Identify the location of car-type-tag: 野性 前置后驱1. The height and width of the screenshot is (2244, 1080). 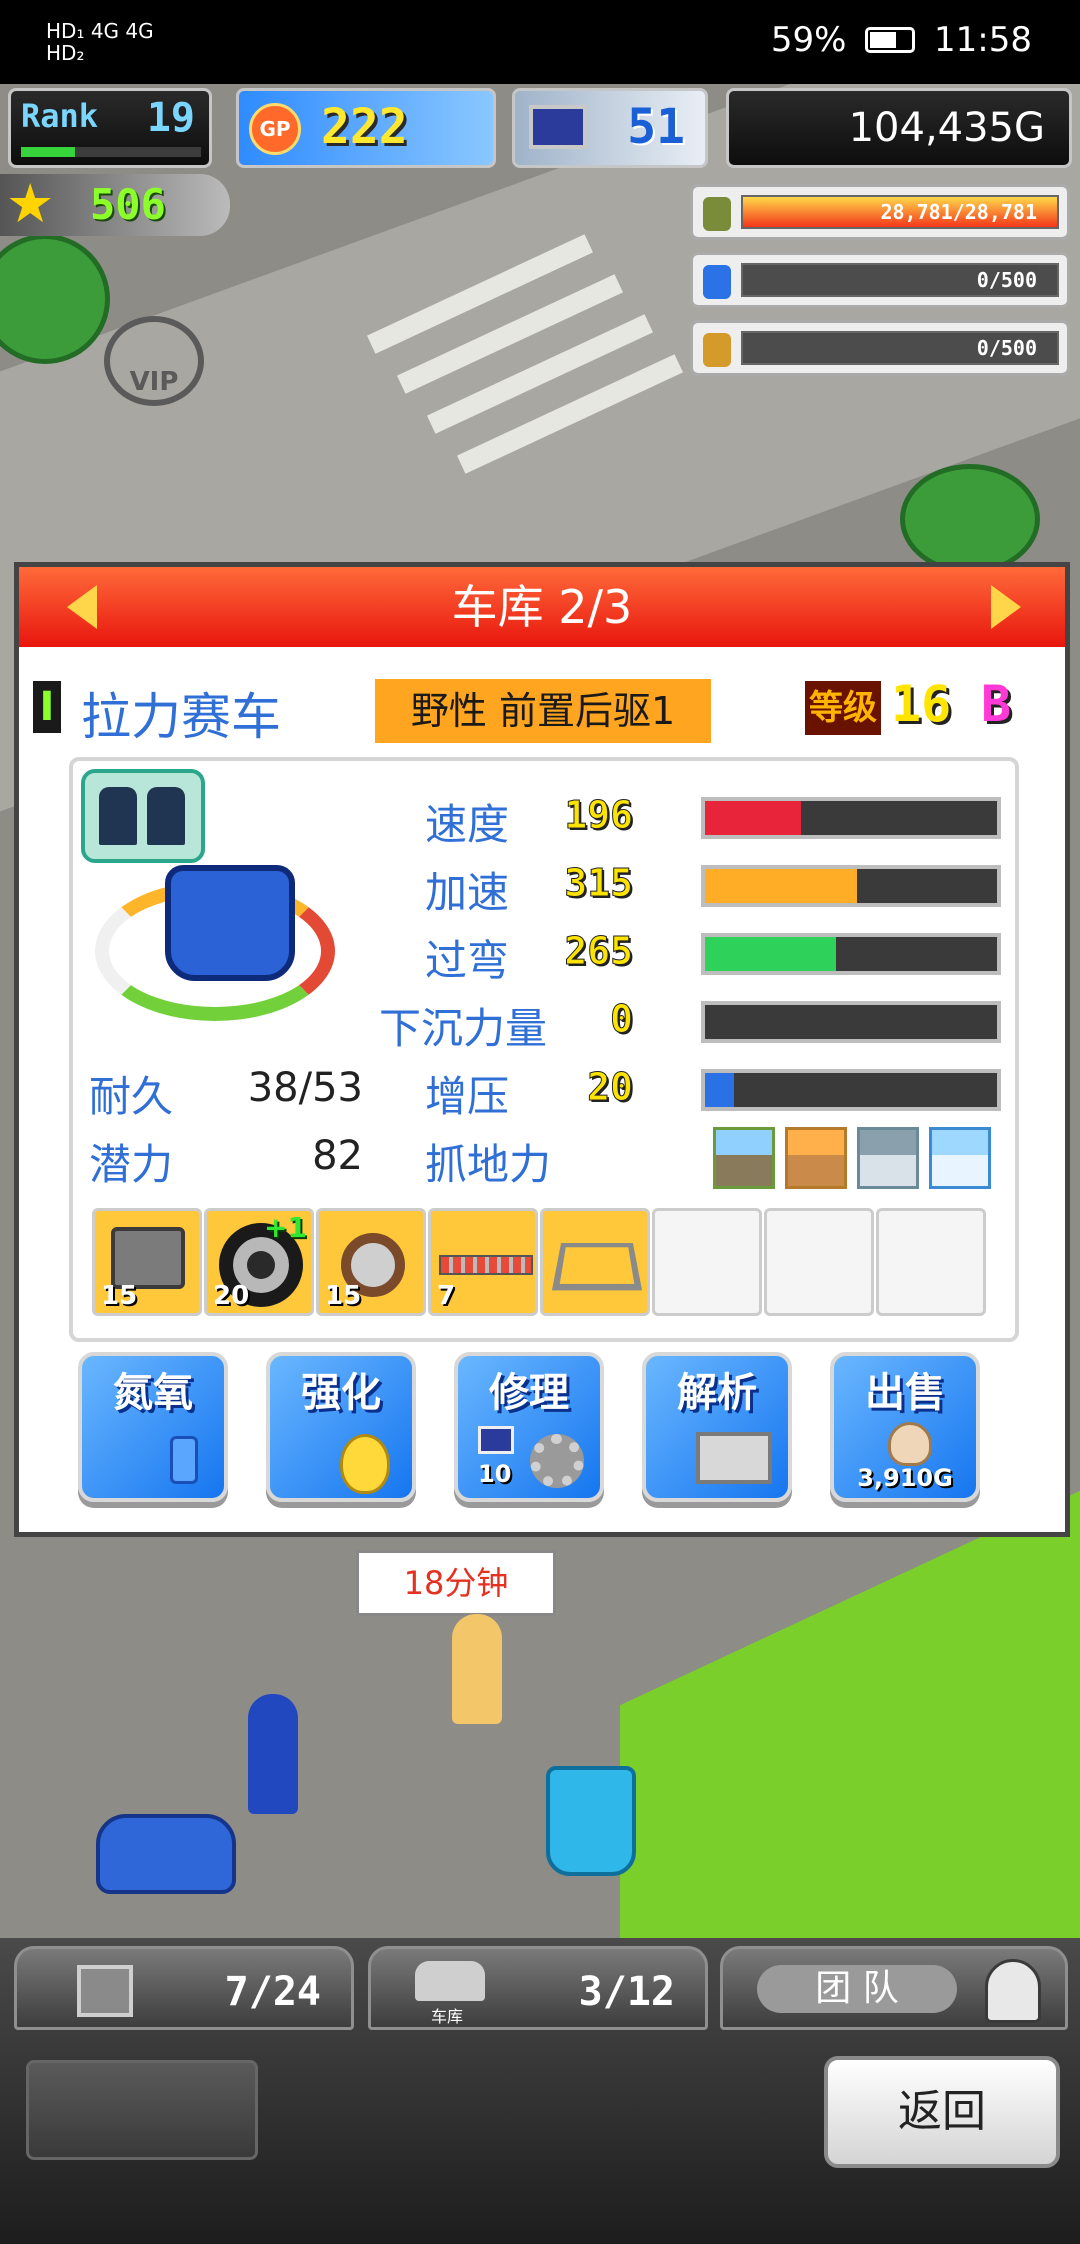
(543, 711).